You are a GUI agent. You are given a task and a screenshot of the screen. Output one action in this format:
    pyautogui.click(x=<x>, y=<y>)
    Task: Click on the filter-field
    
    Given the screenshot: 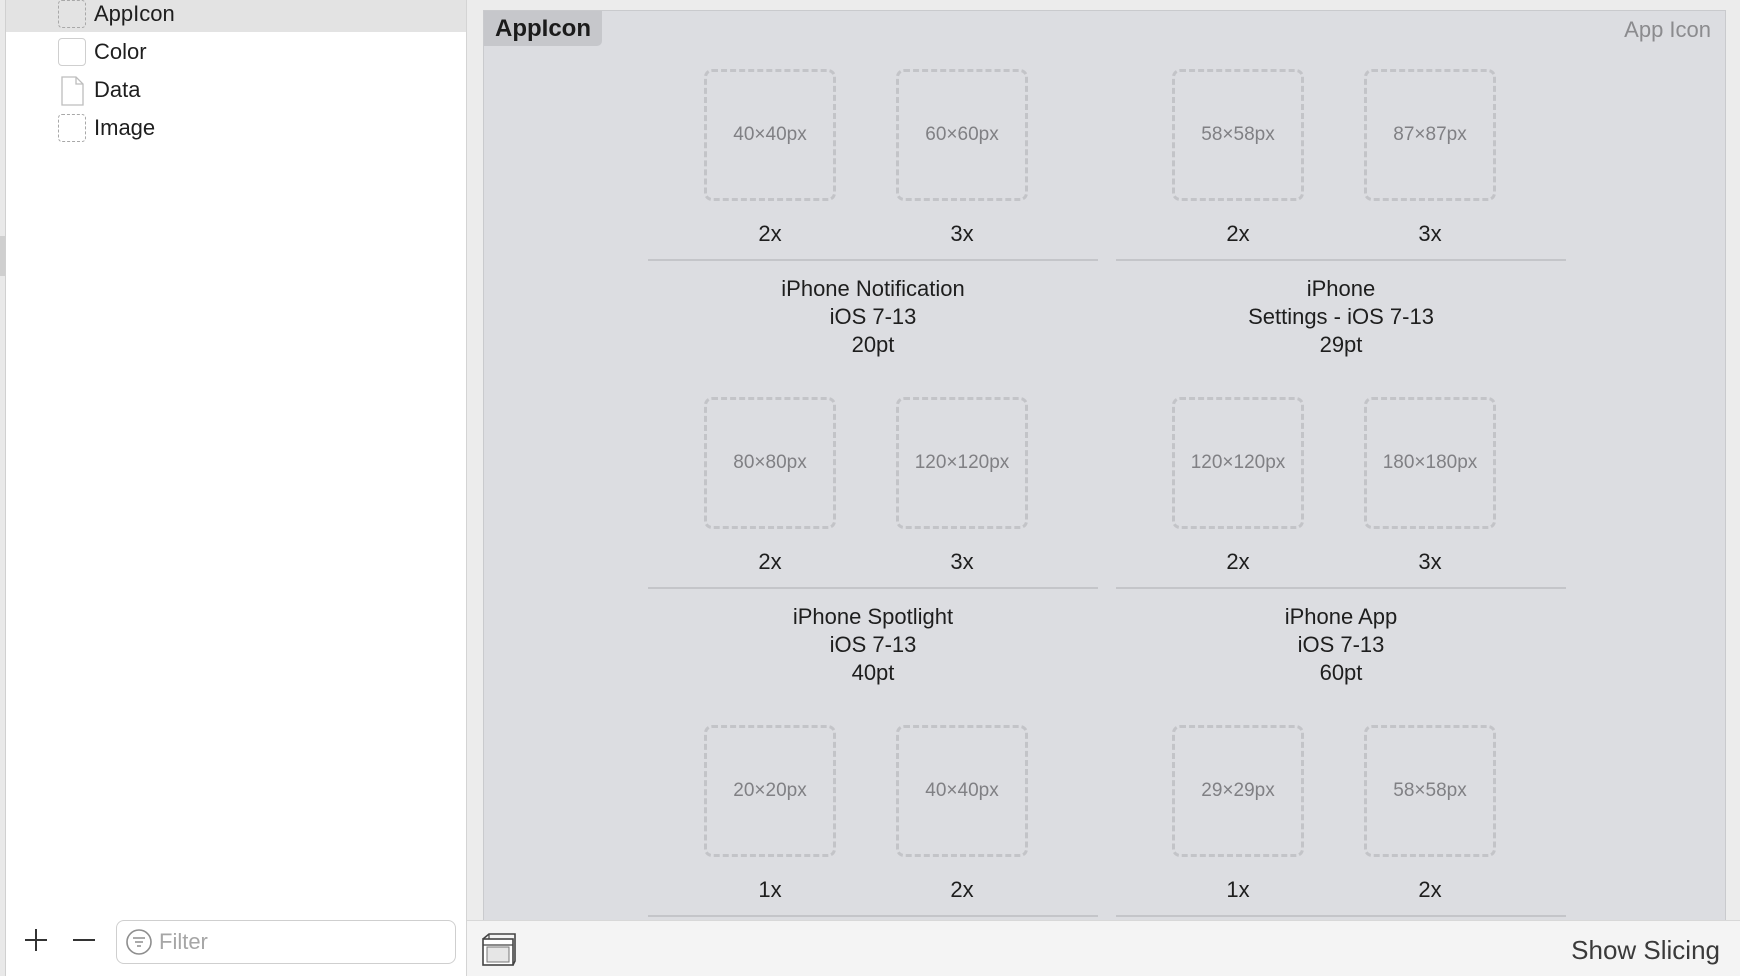 What is the action you would take?
    pyautogui.click(x=286, y=942)
    